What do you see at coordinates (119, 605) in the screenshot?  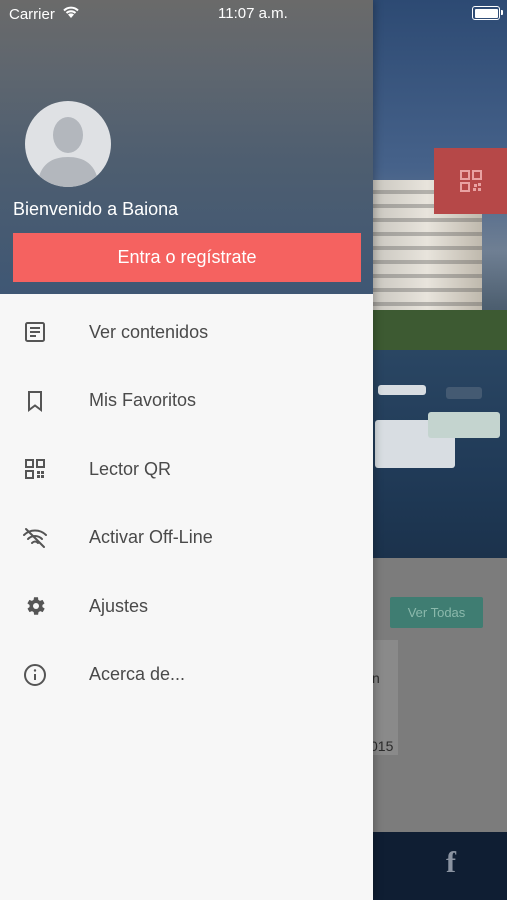 I see `menu-label: Ajustes` at bounding box center [119, 605].